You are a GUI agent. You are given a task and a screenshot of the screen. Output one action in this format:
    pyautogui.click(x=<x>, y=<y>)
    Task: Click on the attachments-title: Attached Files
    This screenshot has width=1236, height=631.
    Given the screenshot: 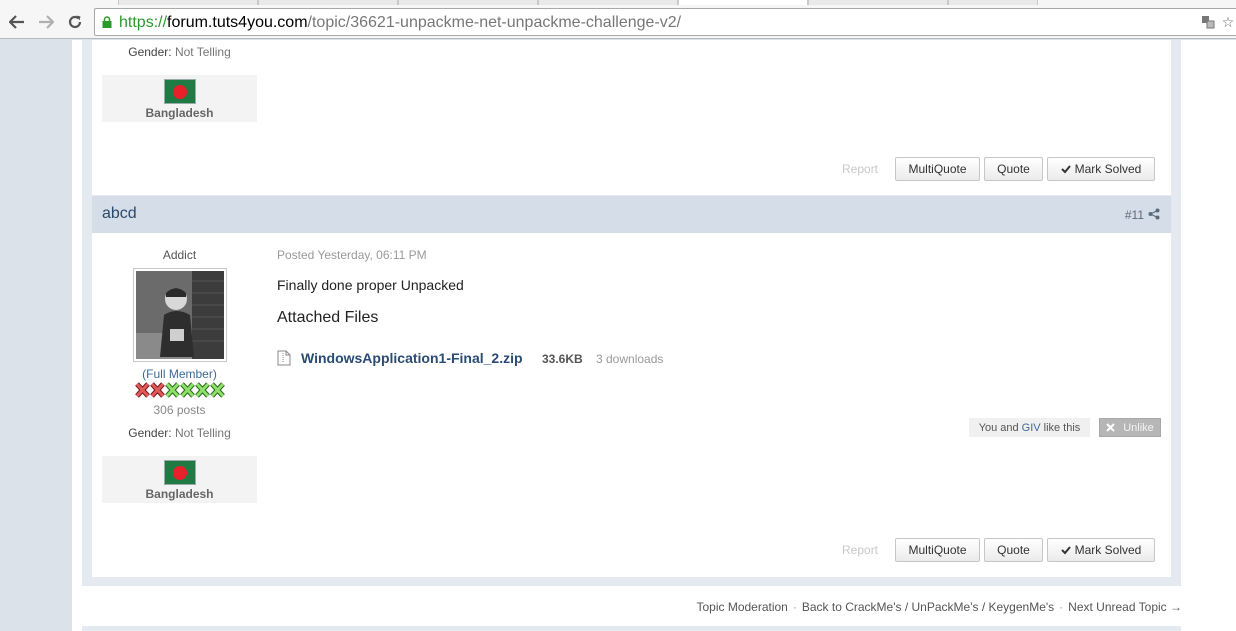 What is the action you would take?
    pyautogui.click(x=328, y=317)
    